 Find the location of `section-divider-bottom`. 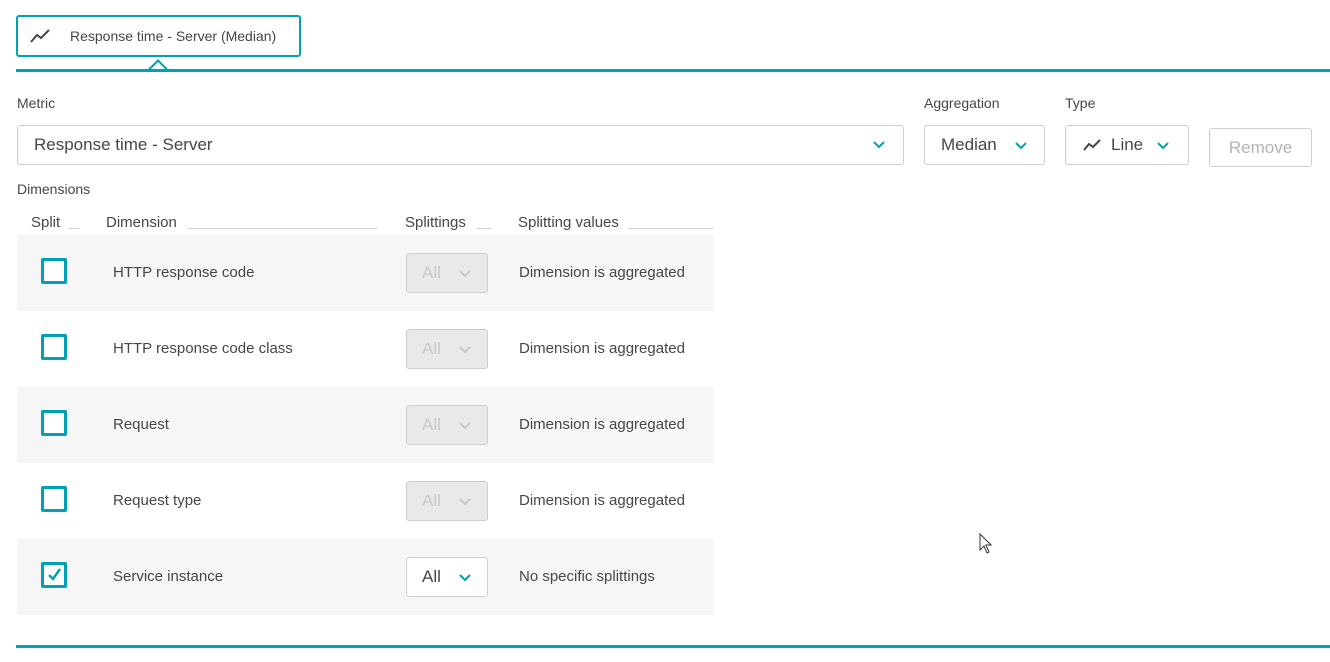

section-divider-bottom is located at coordinates (673, 646).